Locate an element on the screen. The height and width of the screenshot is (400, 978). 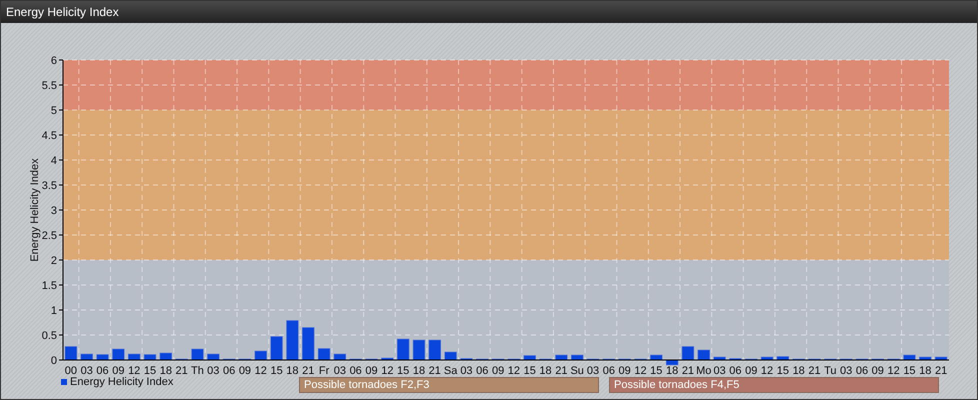
y-tick-label: 1.5 is located at coordinates (49, 286).